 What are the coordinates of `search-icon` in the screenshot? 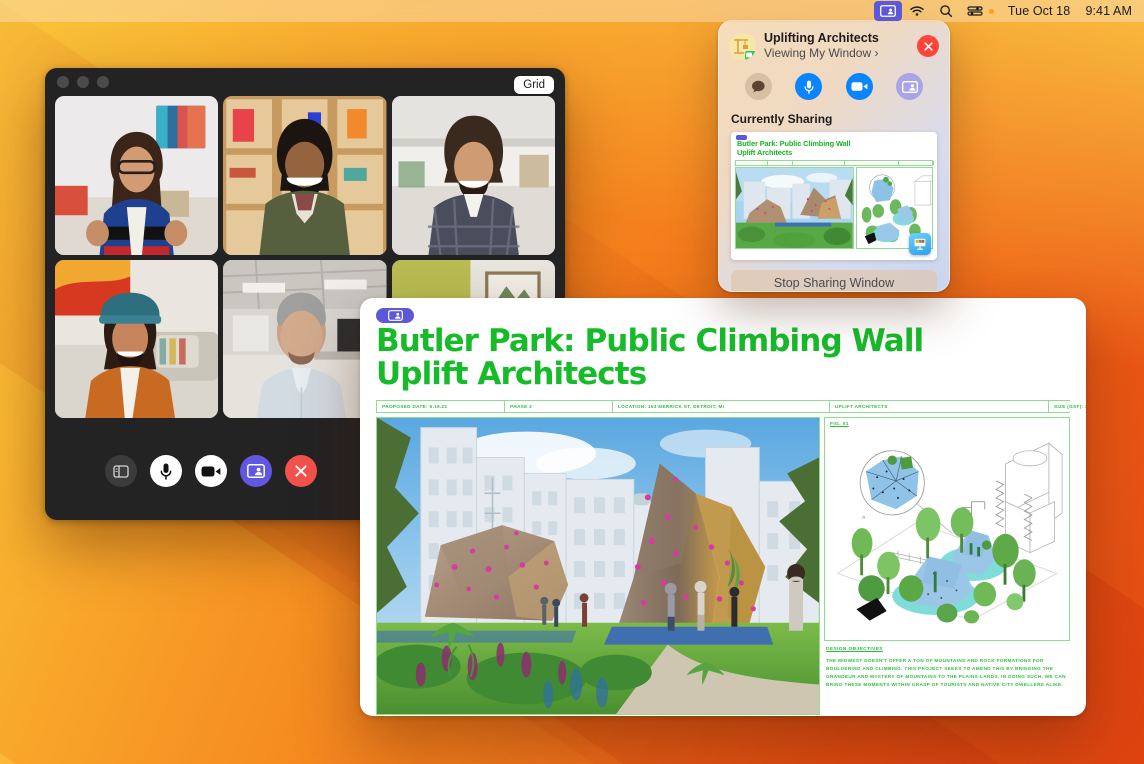 It's located at (946, 11).